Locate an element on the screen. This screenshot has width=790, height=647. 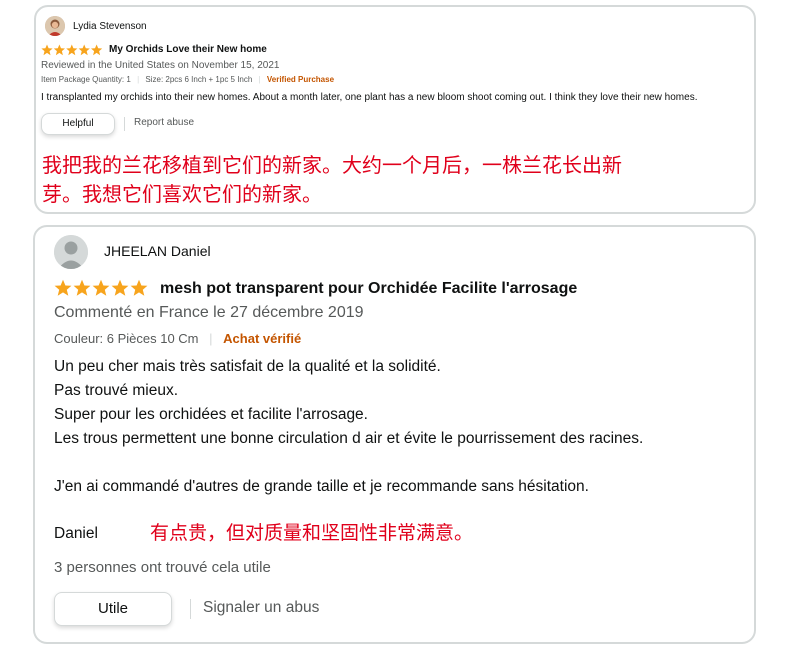
translation-line-2: 芽。我想它们喜欢它们的新家。 is located at coordinates (182, 194).